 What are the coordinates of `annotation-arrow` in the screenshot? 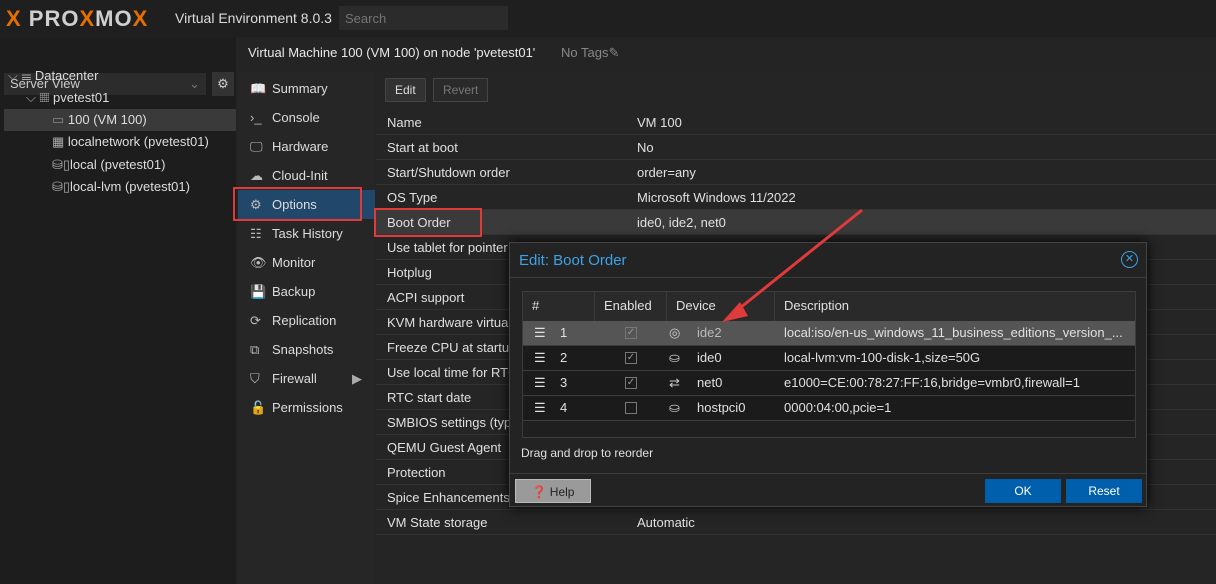 It's located at (792, 265).